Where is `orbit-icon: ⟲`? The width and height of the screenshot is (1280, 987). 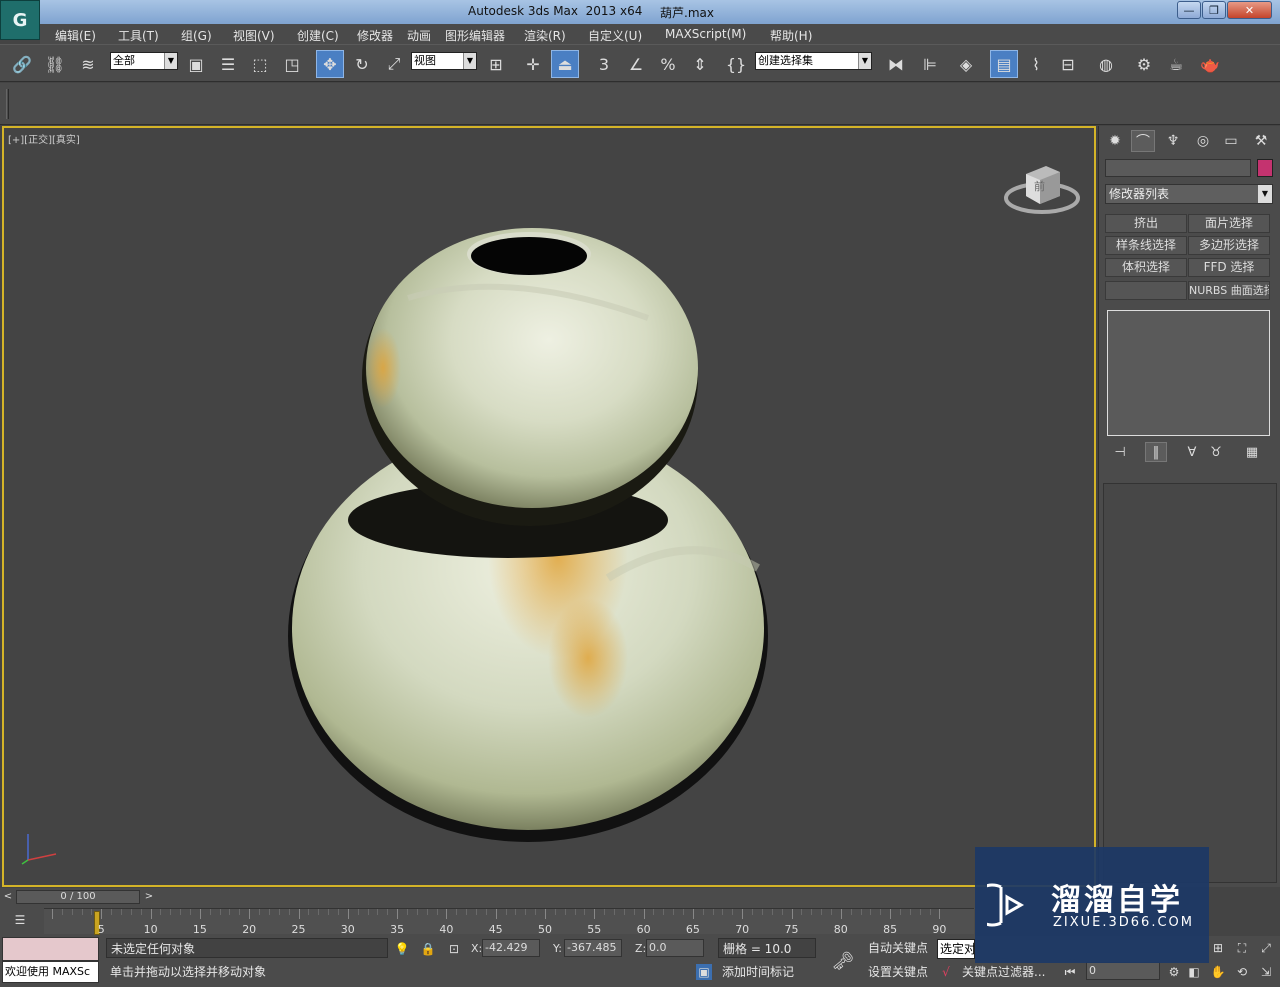
orbit-icon: ⟲ is located at coordinates (1242, 972).